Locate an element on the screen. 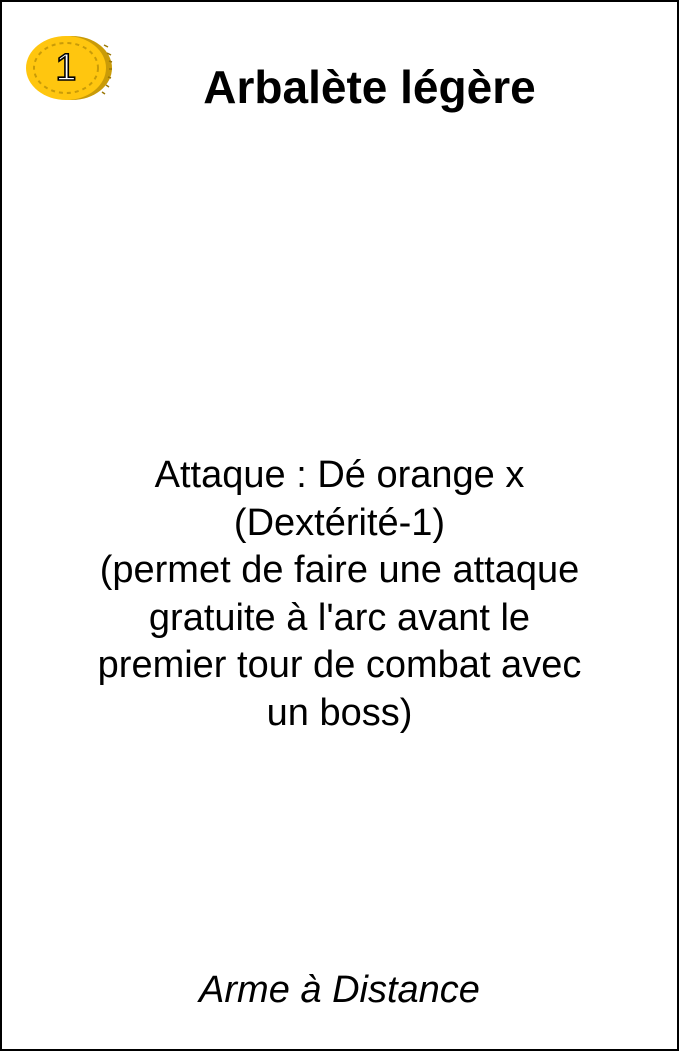 The height and width of the screenshot is (1051, 679). effect-line: Attaque : Dé orange x is located at coordinates (339, 475).